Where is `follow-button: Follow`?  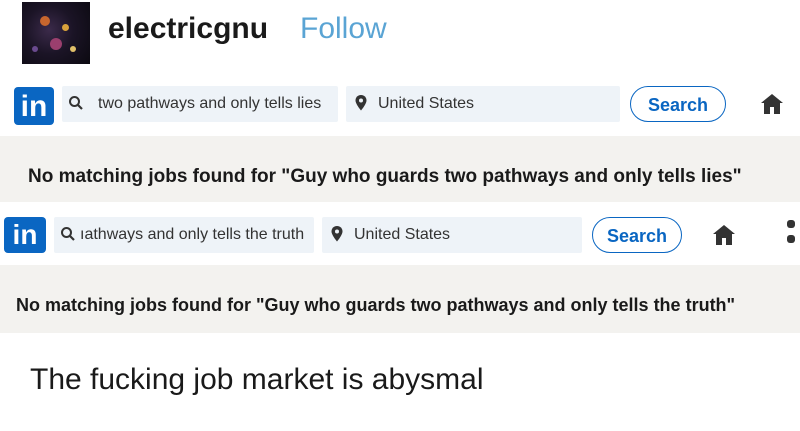
follow-button: Follow is located at coordinates (343, 29).